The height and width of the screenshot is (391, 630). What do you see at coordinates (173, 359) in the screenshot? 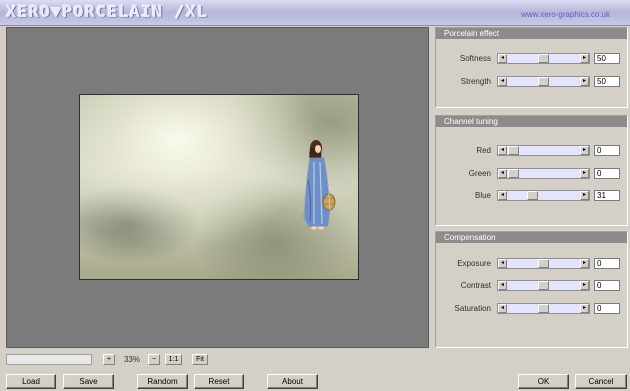
I see `zoom-1to1-button: 1:1` at bounding box center [173, 359].